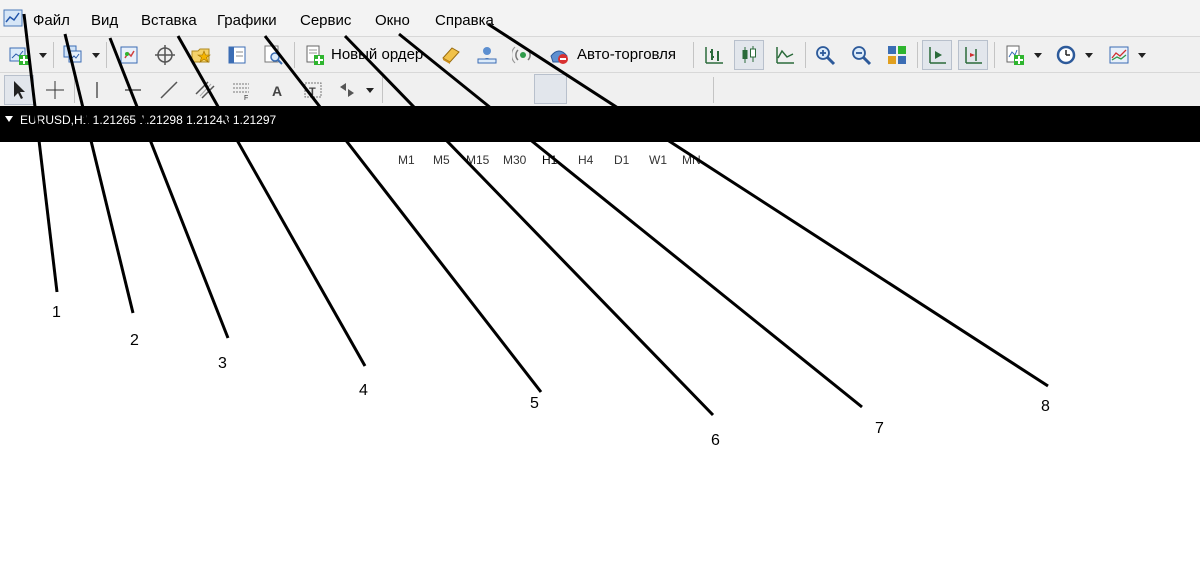 The height and width of the screenshot is (566, 1200). What do you see at coordinates (363, 390) in the screenshot?
I see `callout-4: 4` at bounding box center [363, 390].